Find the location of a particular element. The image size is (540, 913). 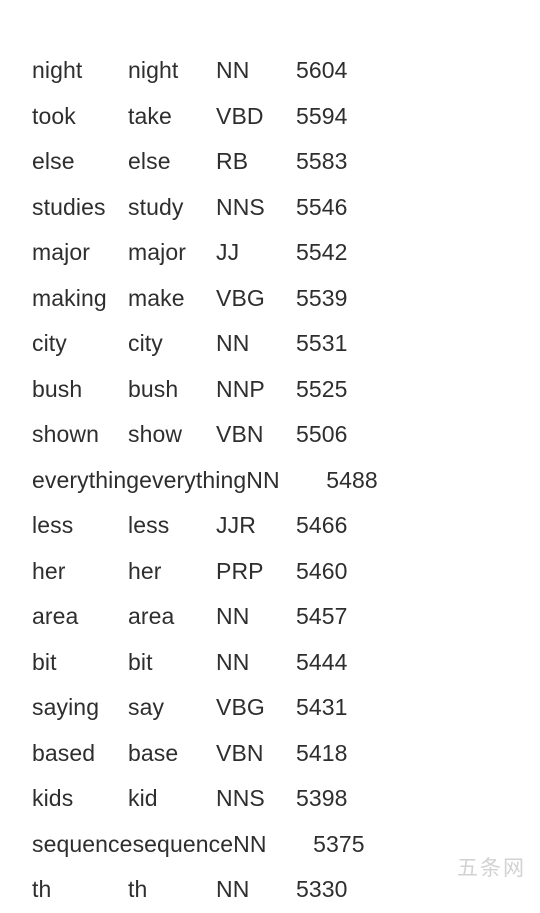

word-list-row: else else RB 5583 is located at coordinates (190, 162).